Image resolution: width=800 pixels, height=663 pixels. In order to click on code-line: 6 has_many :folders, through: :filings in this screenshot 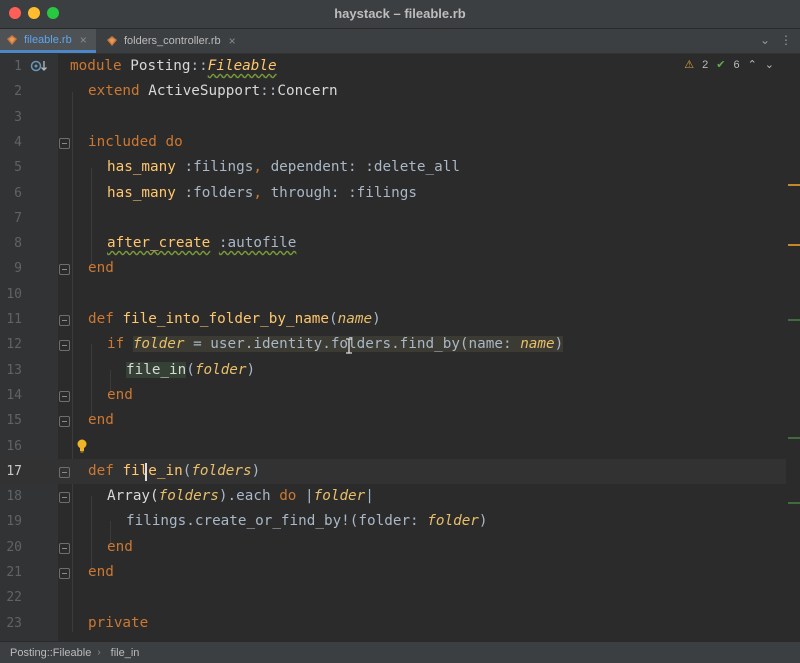, I will do `click(393, 193)`.